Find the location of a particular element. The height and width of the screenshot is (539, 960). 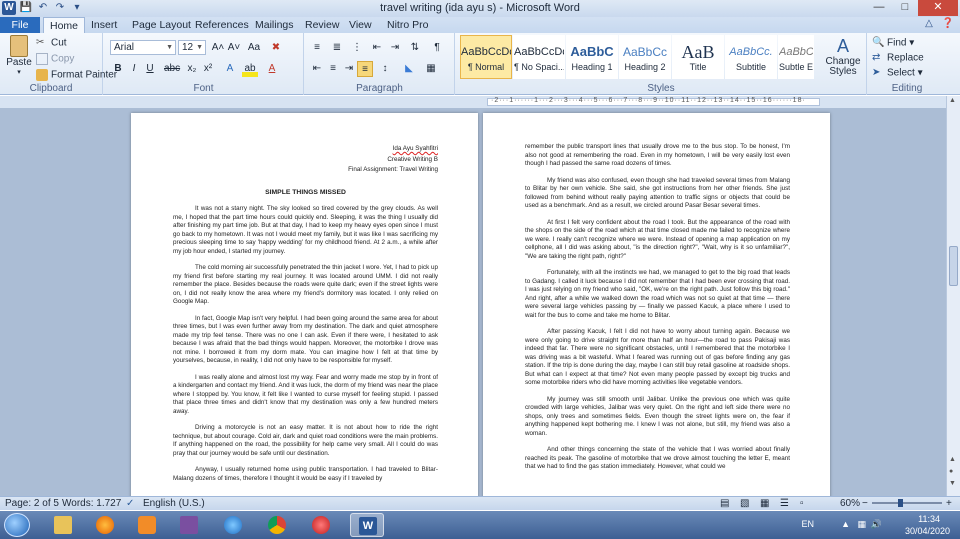

tab-mailings: Mailings is located at coordinates (274, 25).